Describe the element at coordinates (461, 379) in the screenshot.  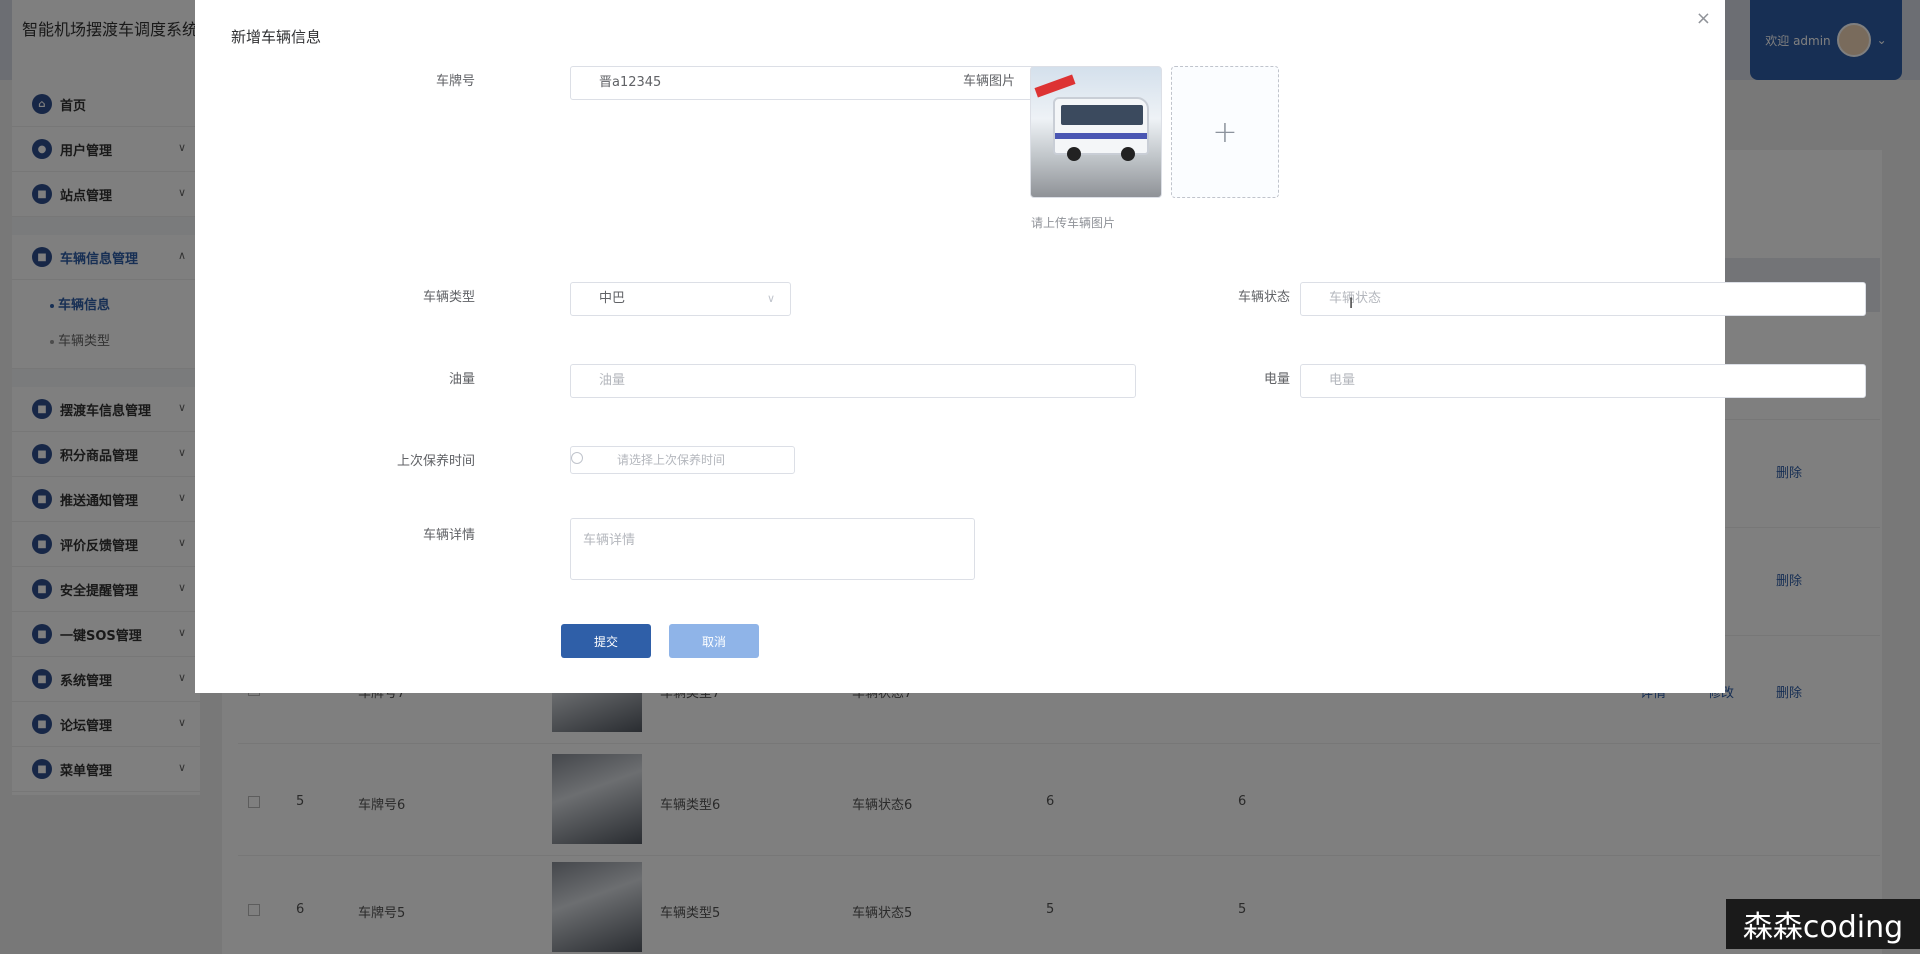
I see `oil-label: 油量` at that location.